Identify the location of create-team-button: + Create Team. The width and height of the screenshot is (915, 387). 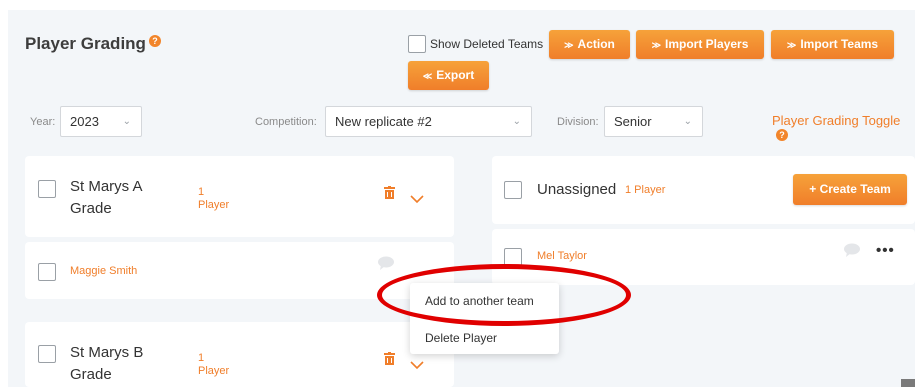
(850, 189).